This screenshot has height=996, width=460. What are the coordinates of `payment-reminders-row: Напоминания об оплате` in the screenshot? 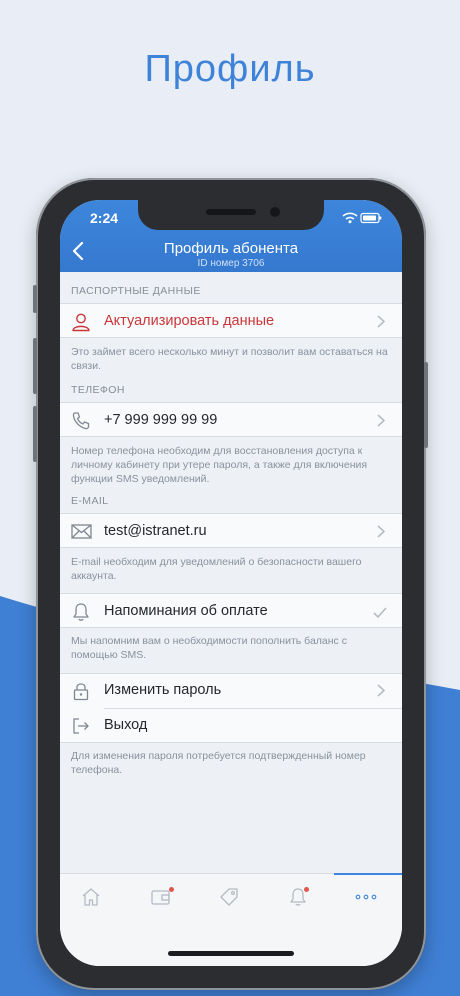 It's located at (231, 610).